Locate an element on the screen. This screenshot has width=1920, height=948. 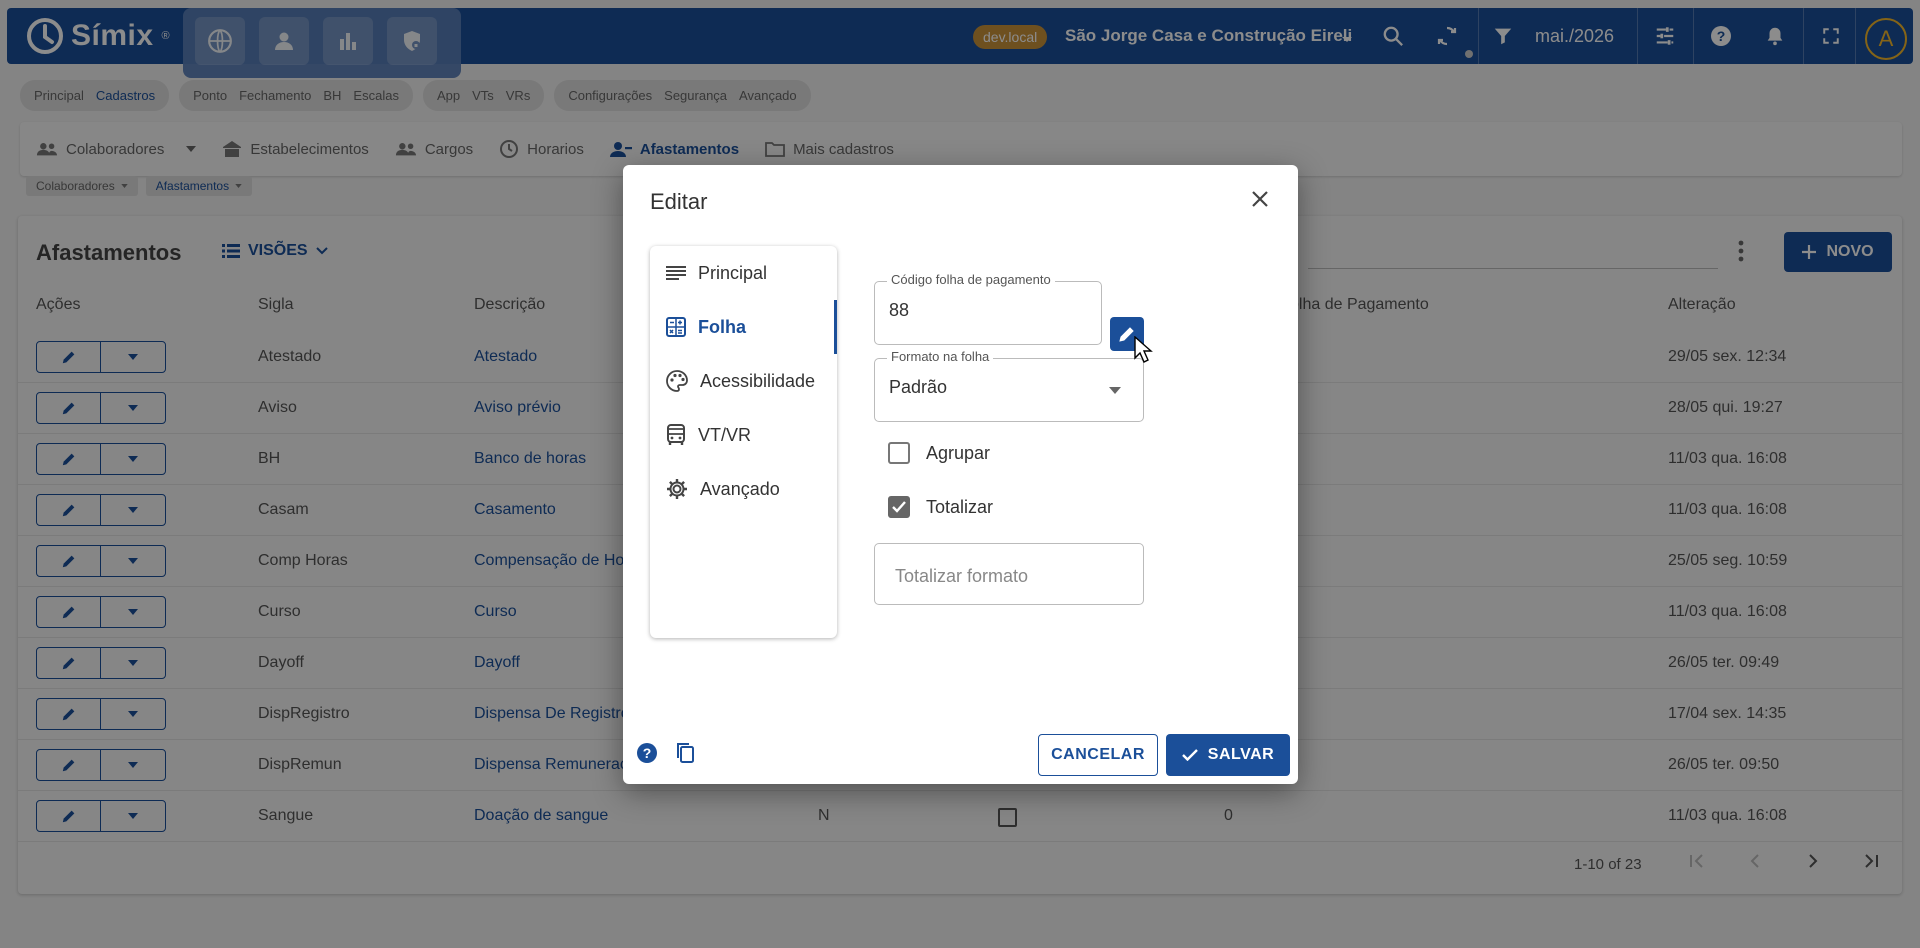
section-acessibilidade: Acessibilidade is located at coordinates (743, 381).